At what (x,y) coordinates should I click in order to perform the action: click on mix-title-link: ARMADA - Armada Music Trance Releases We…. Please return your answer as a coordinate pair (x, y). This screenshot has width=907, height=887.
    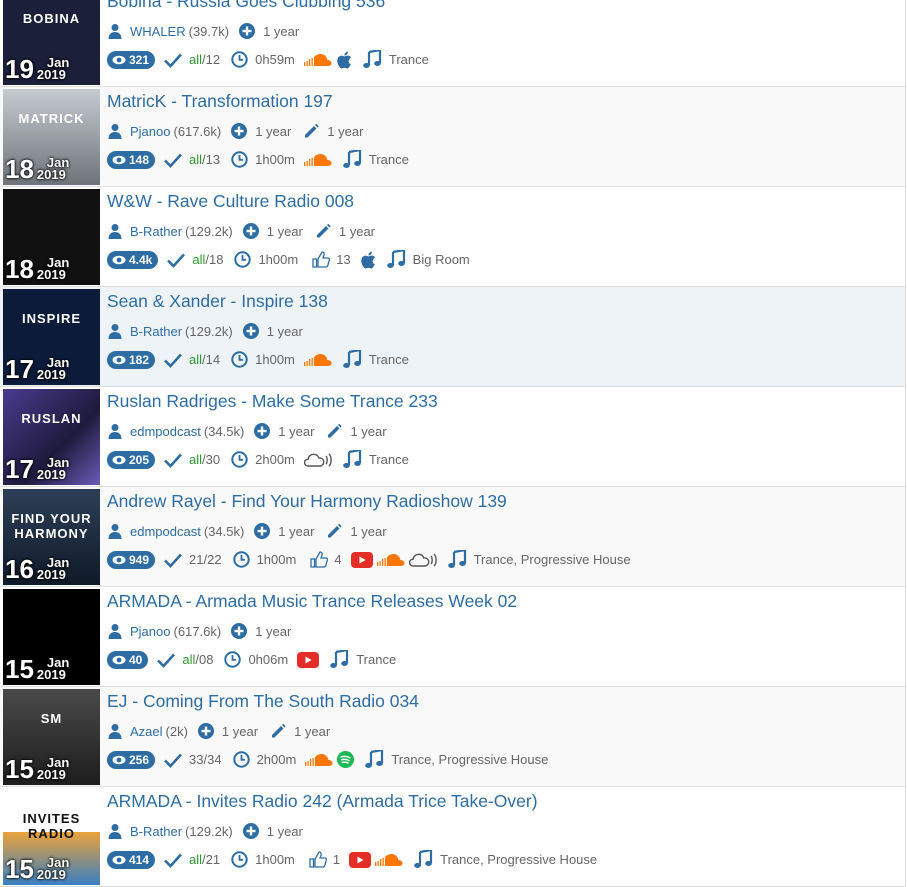
    Looking at the image, I should click on (312, 601).